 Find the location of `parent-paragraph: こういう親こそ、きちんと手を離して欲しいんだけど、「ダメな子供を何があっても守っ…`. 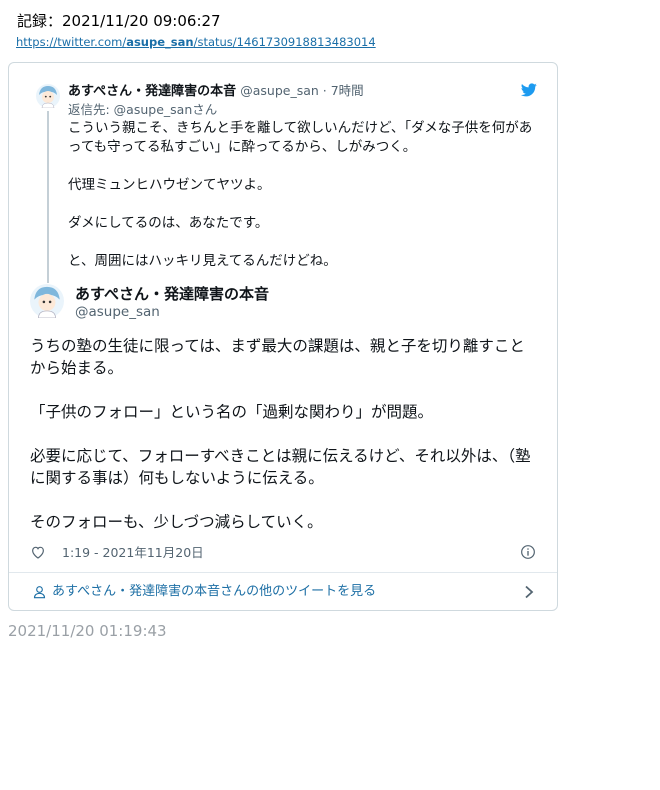

parent-paragraph: こういう親こそ、きちんと手を離して欲しいんだけど、「ダメな子供を何があっても守っ… is located at coordinates (300, 137).